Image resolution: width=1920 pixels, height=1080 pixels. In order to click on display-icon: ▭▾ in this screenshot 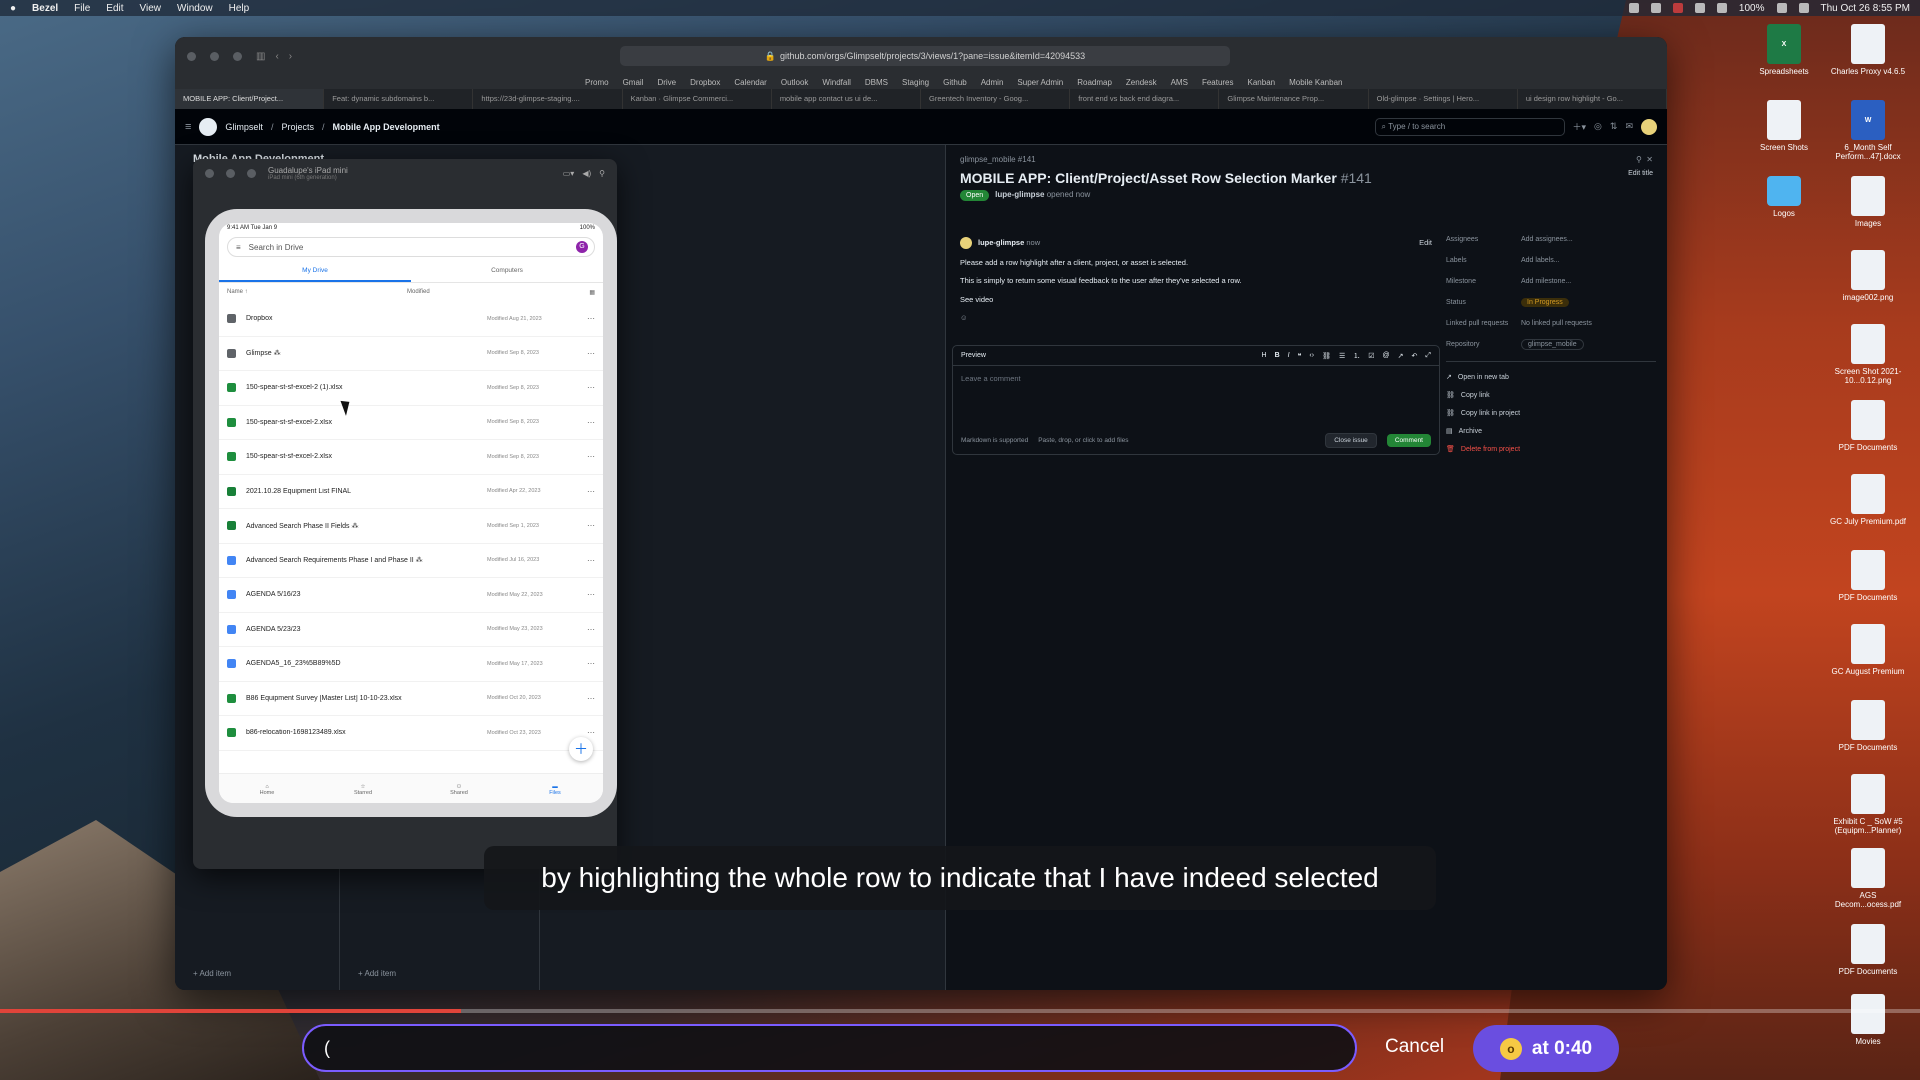, I will do `click(569, 173)`.